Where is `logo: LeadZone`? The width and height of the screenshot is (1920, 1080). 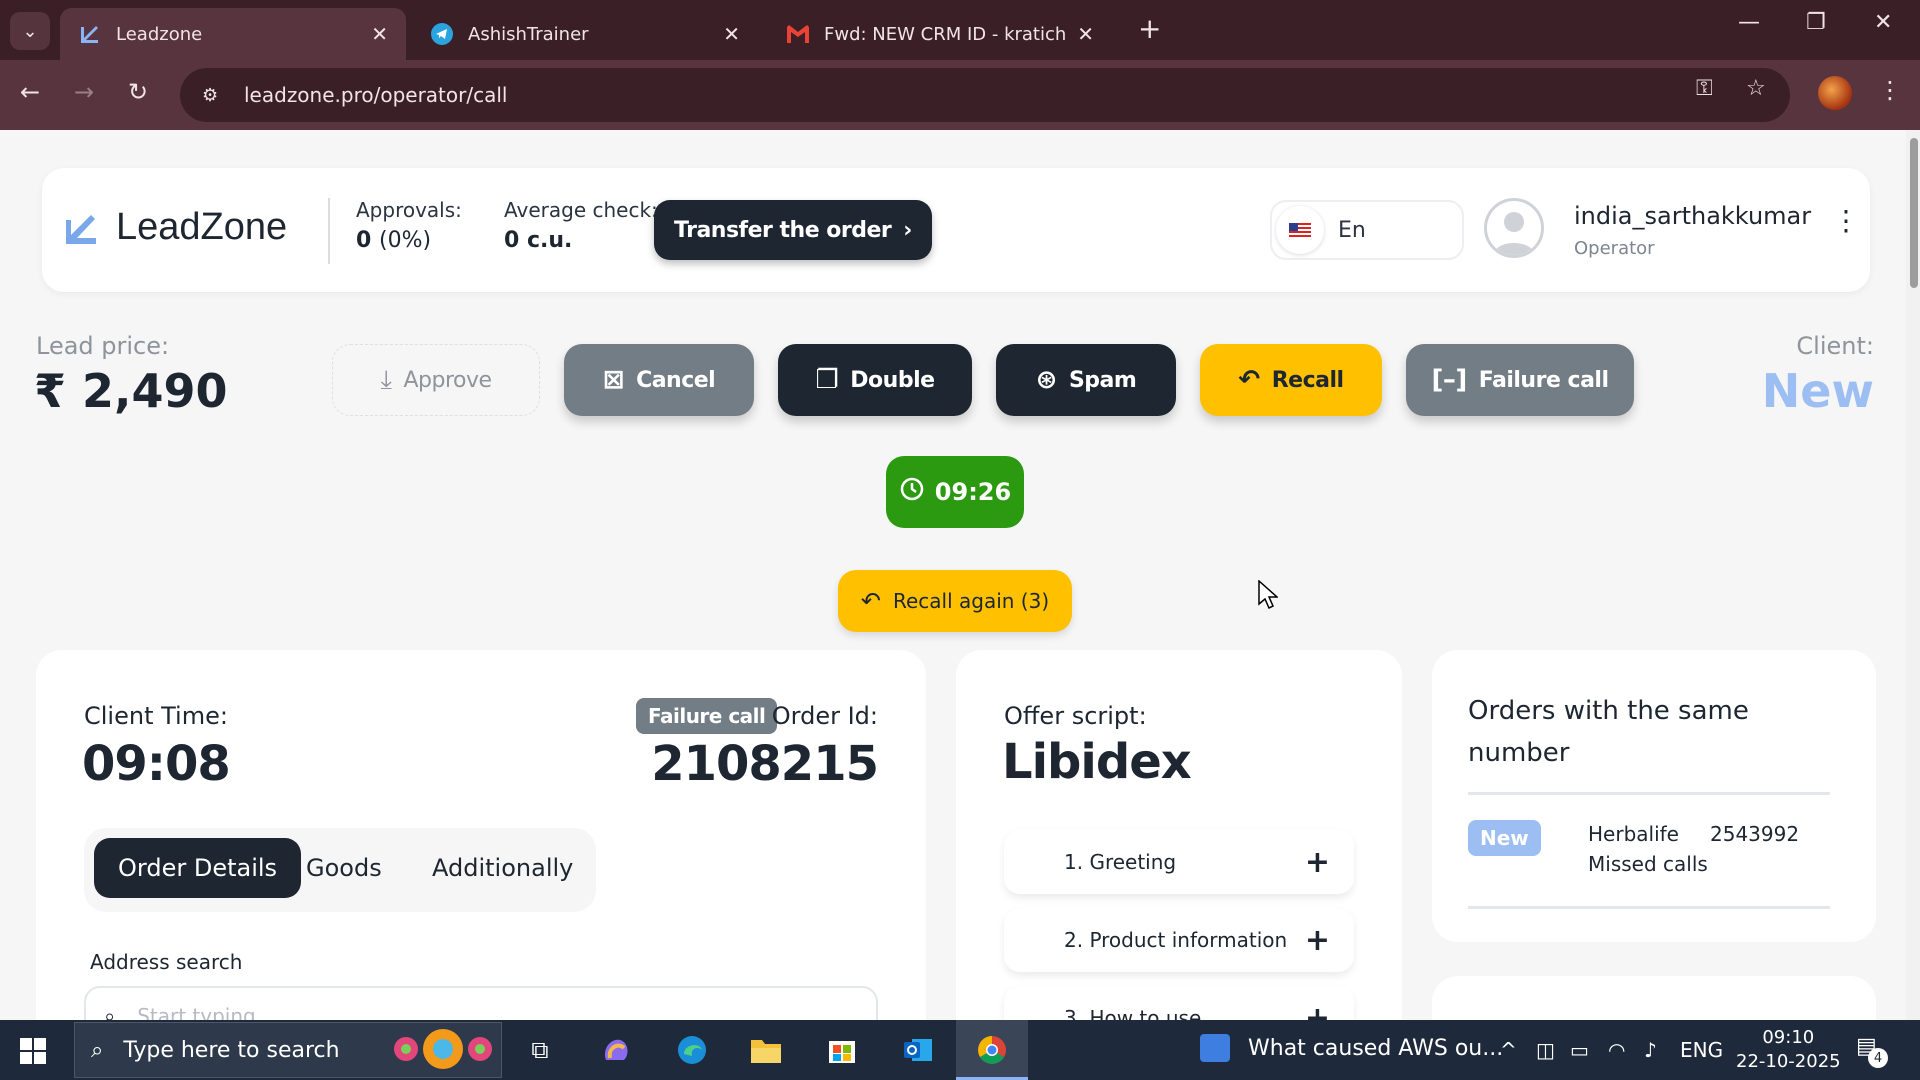 logo: LeadZone is located at coordinates (175, 227).